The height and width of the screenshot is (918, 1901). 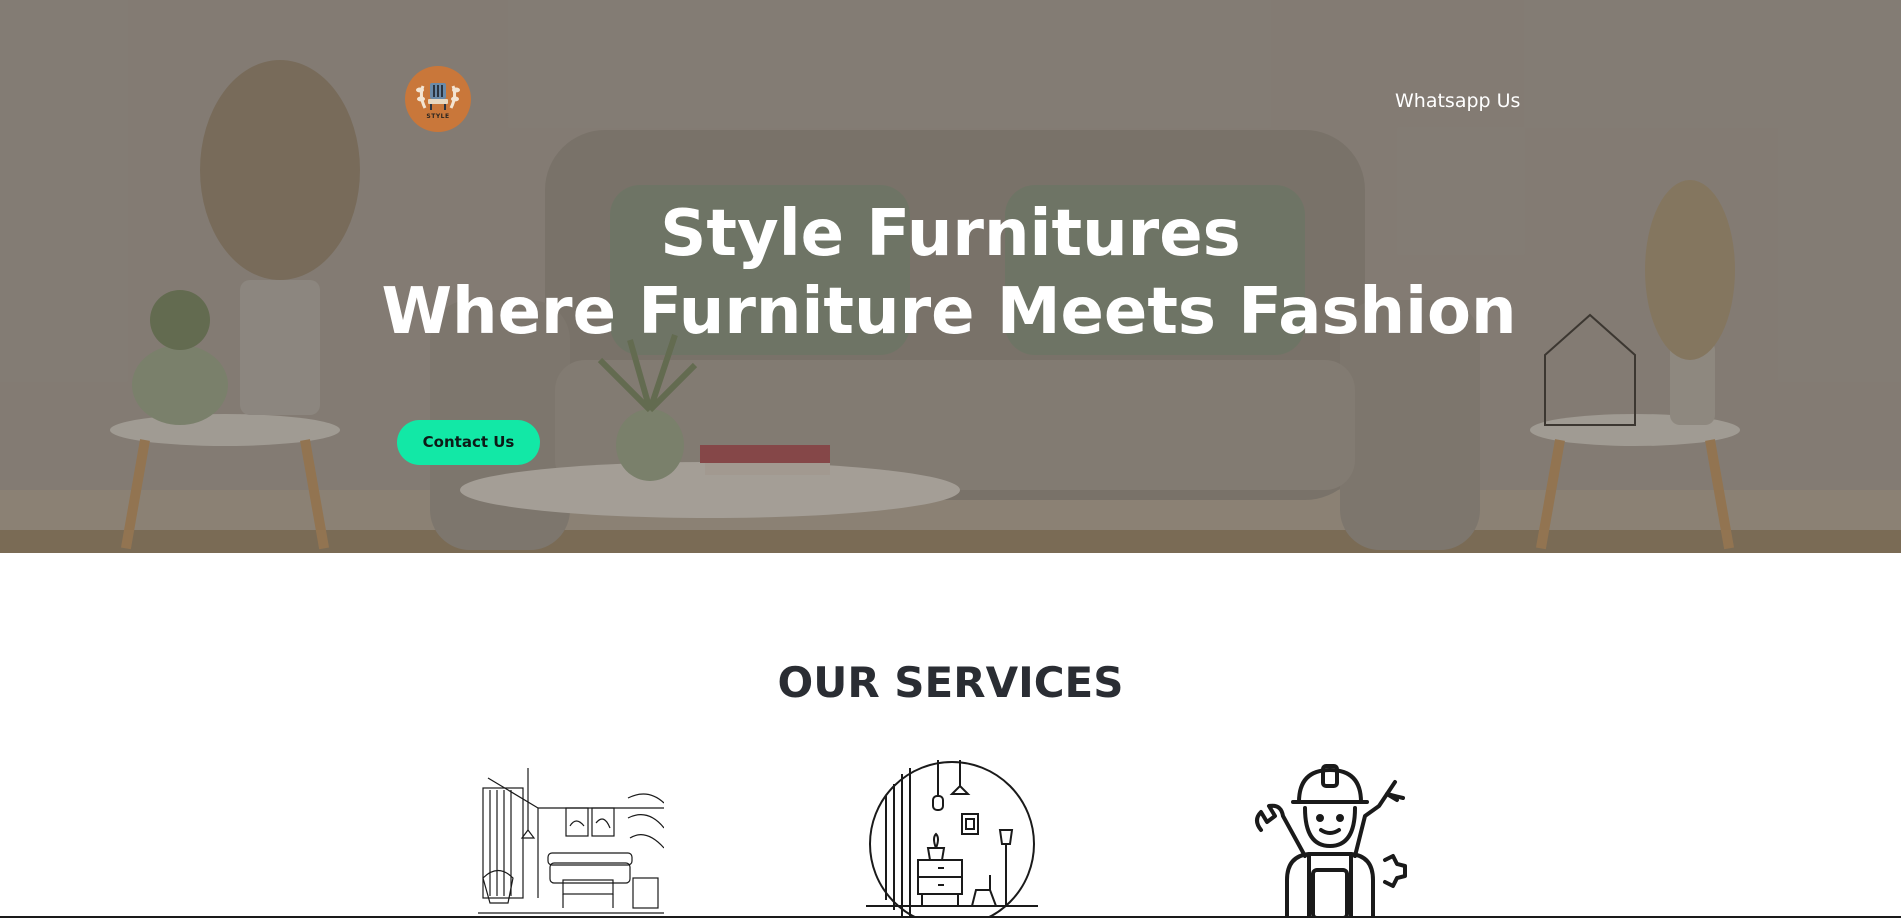 I want to click on services-title: OUR SERVICES, so click(x=950, y=682).